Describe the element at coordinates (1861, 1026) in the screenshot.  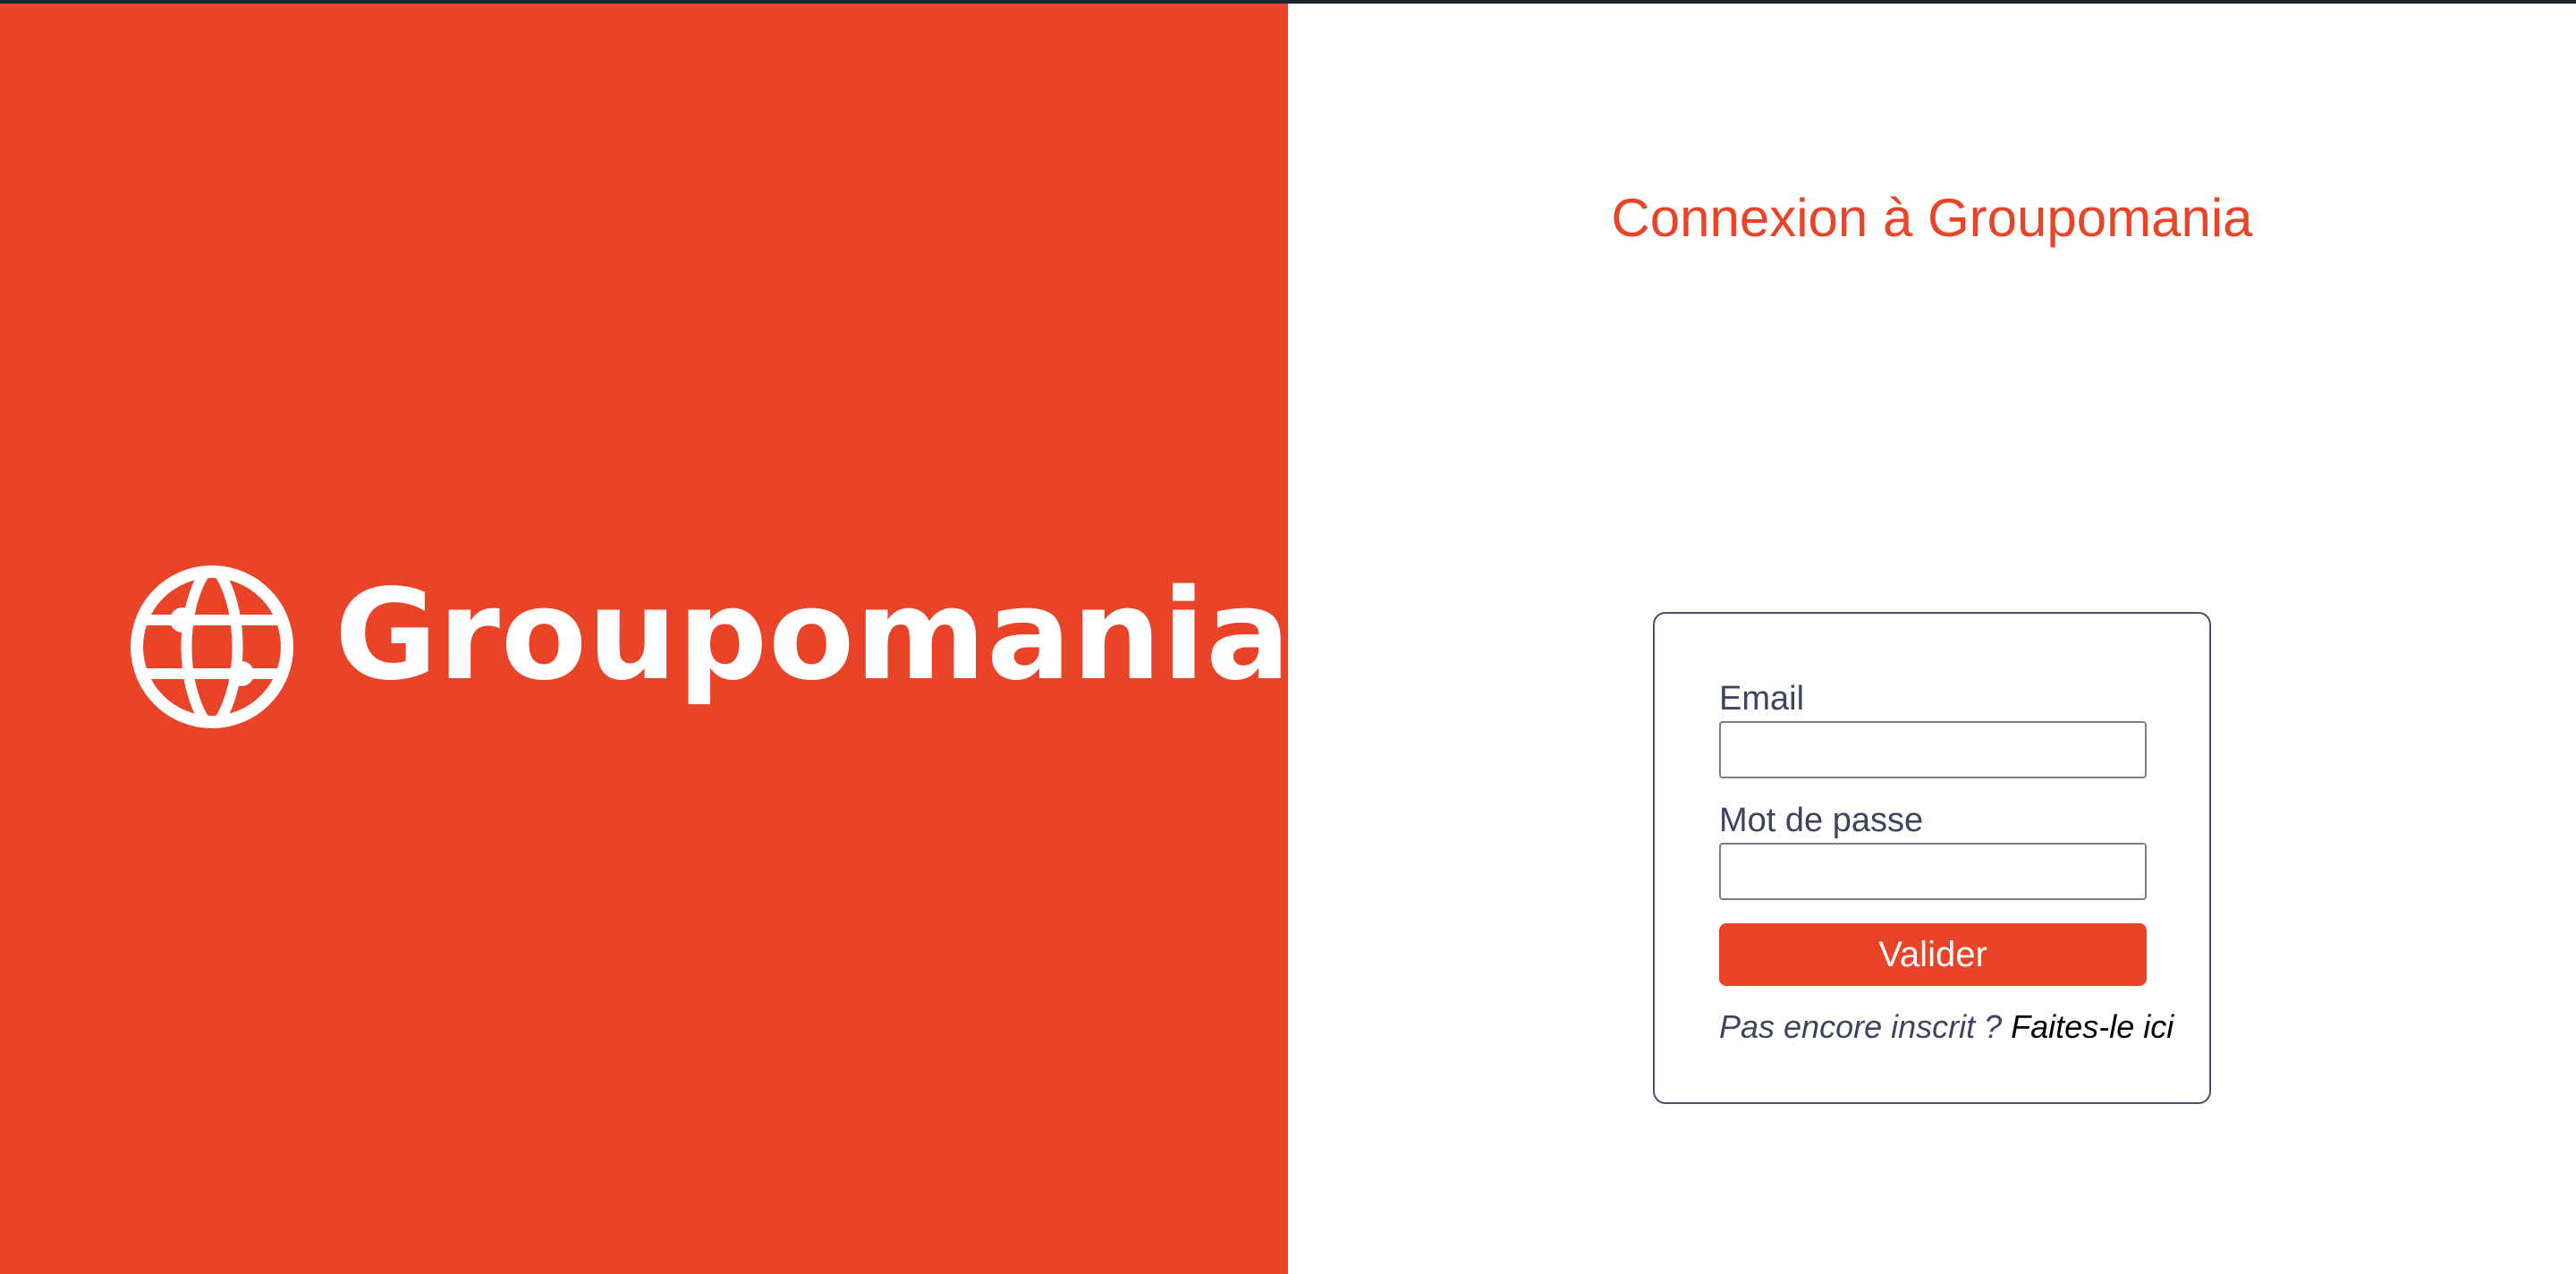
I see `signup-prompt: Pas encore inscrit ?` at that location.